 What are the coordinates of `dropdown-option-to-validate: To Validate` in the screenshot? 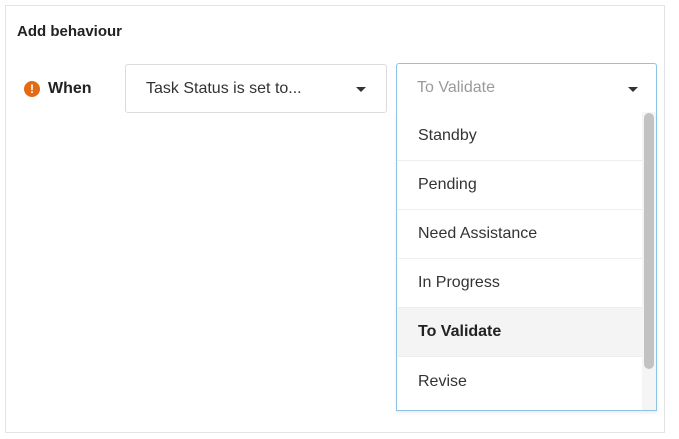 It's located at (519, 332).